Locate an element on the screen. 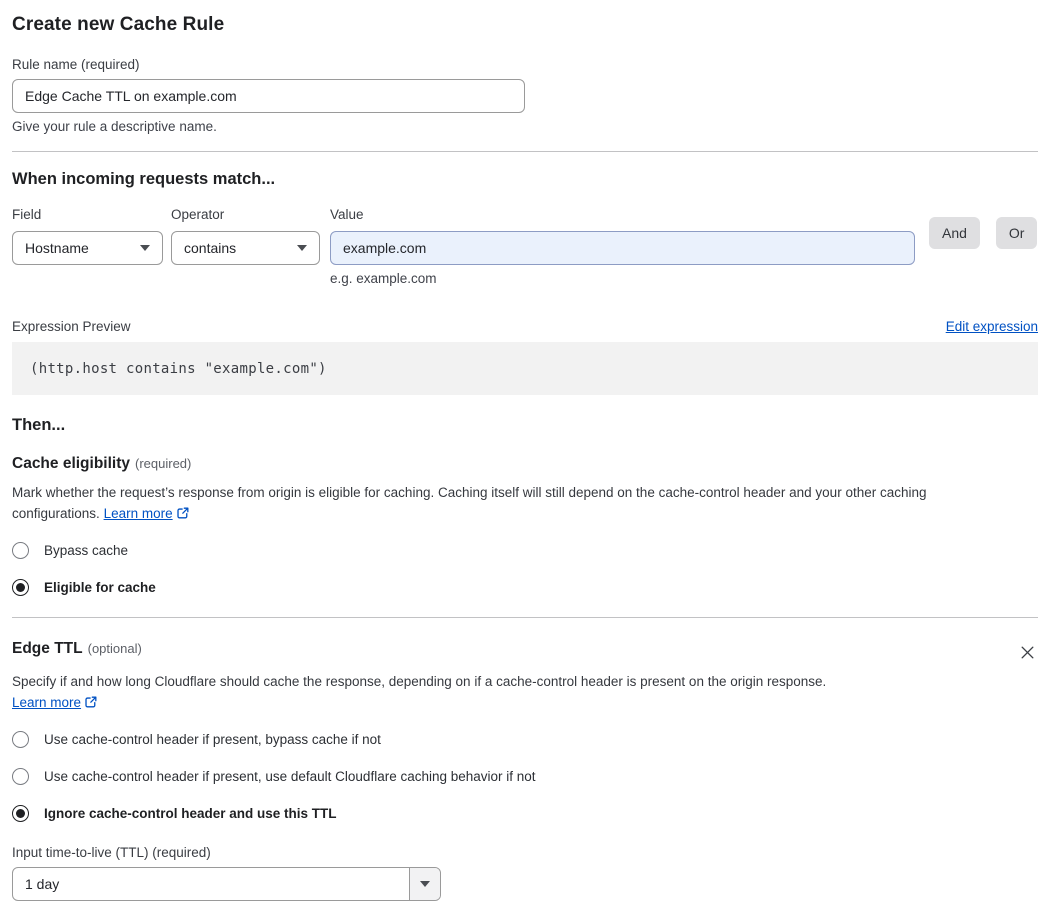 The height and width of the screenshot is (921, 1058). ttl-label: Input time-to-live (TTL) (required) is located at coordinates (111, 852).